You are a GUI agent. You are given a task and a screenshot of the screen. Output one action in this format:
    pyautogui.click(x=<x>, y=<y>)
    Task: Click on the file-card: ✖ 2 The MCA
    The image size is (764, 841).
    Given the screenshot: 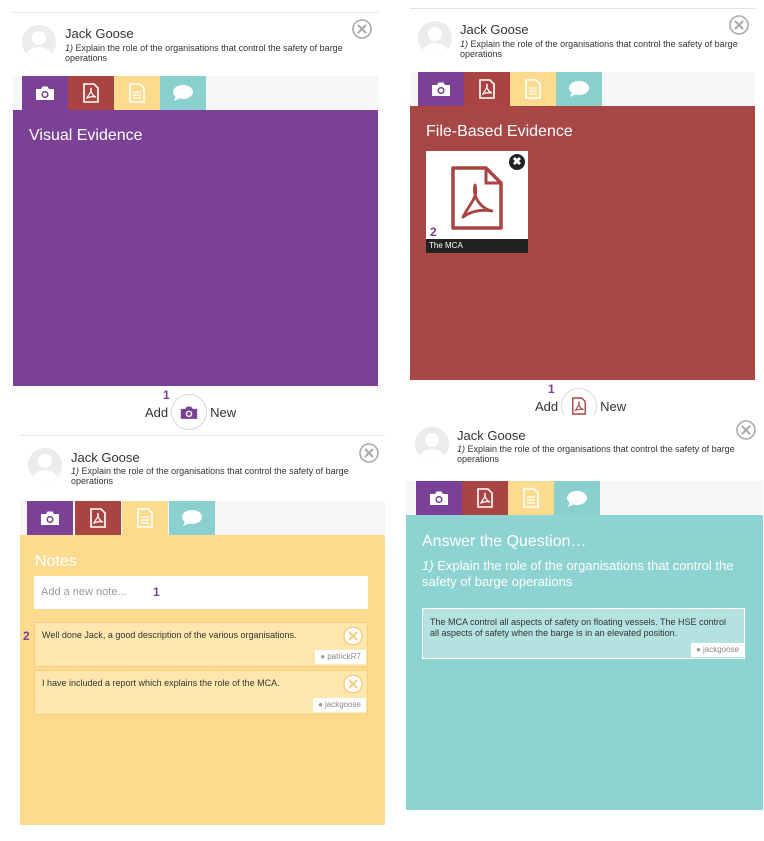 What is the action you would take?
    pyautogui.click(x=477, y=202)
    